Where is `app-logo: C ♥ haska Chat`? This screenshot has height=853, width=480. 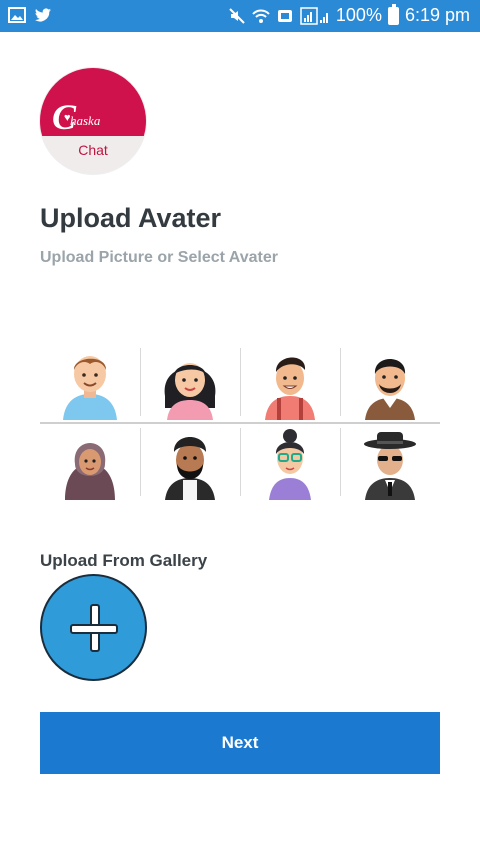 app-logo: C ♥ haska Chat is located at coordinates (93, 121).